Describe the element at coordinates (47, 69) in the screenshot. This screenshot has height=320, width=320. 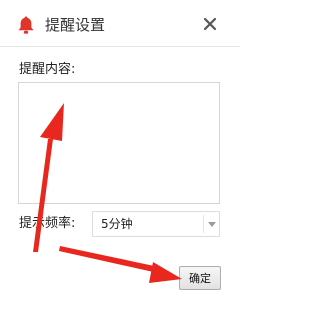
I see `content-label: 提醒内容:` at that location.